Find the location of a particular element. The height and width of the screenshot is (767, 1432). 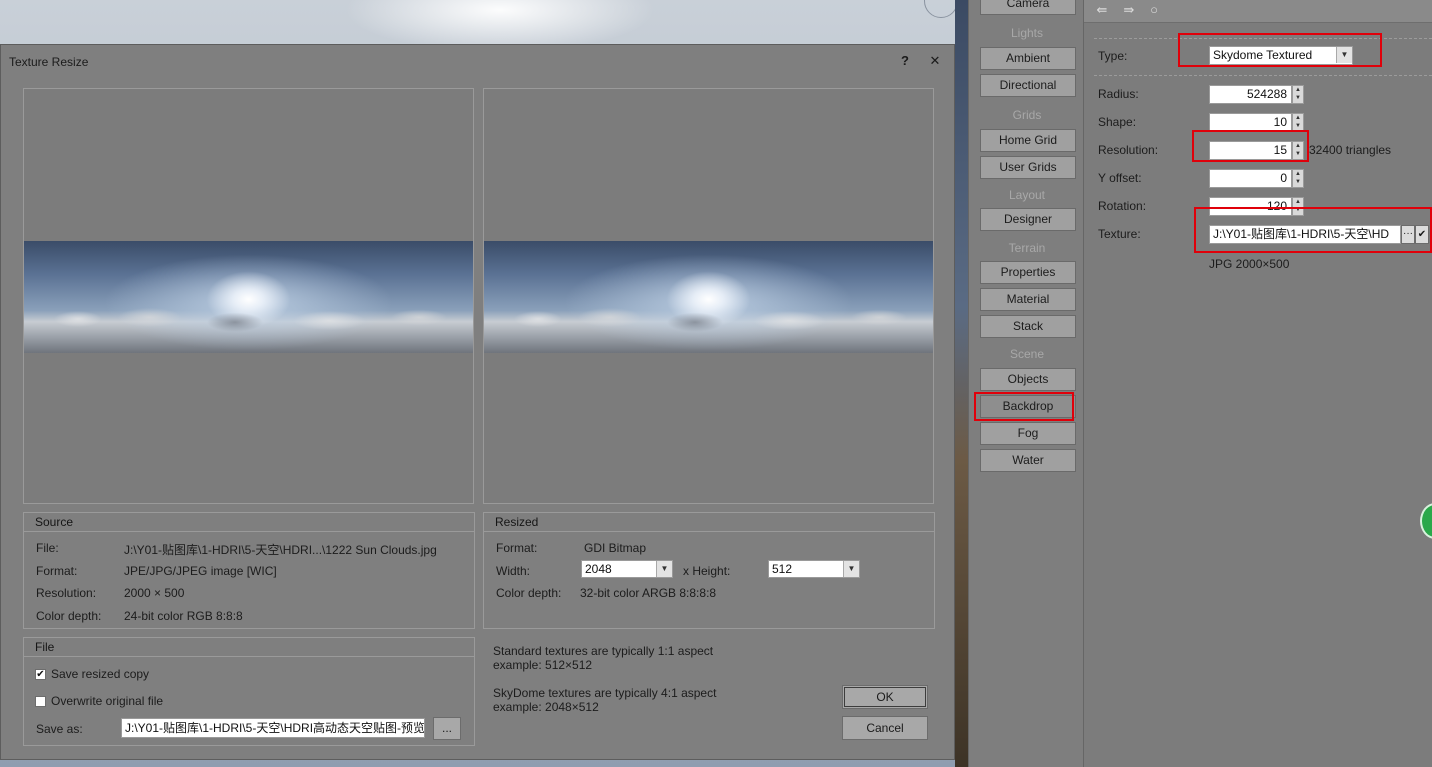

help-icon: ? is located at coordinates (905, 61).